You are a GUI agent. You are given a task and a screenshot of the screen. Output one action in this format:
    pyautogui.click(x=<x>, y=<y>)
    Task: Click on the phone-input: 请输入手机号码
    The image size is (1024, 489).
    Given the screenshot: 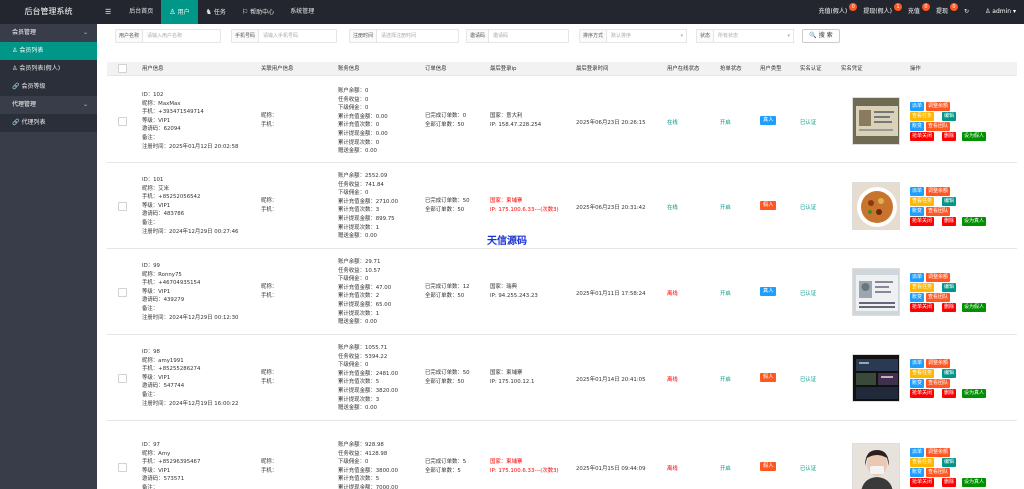 What is the action you would take?
    pyautogui.click(x=298, y=36)
    